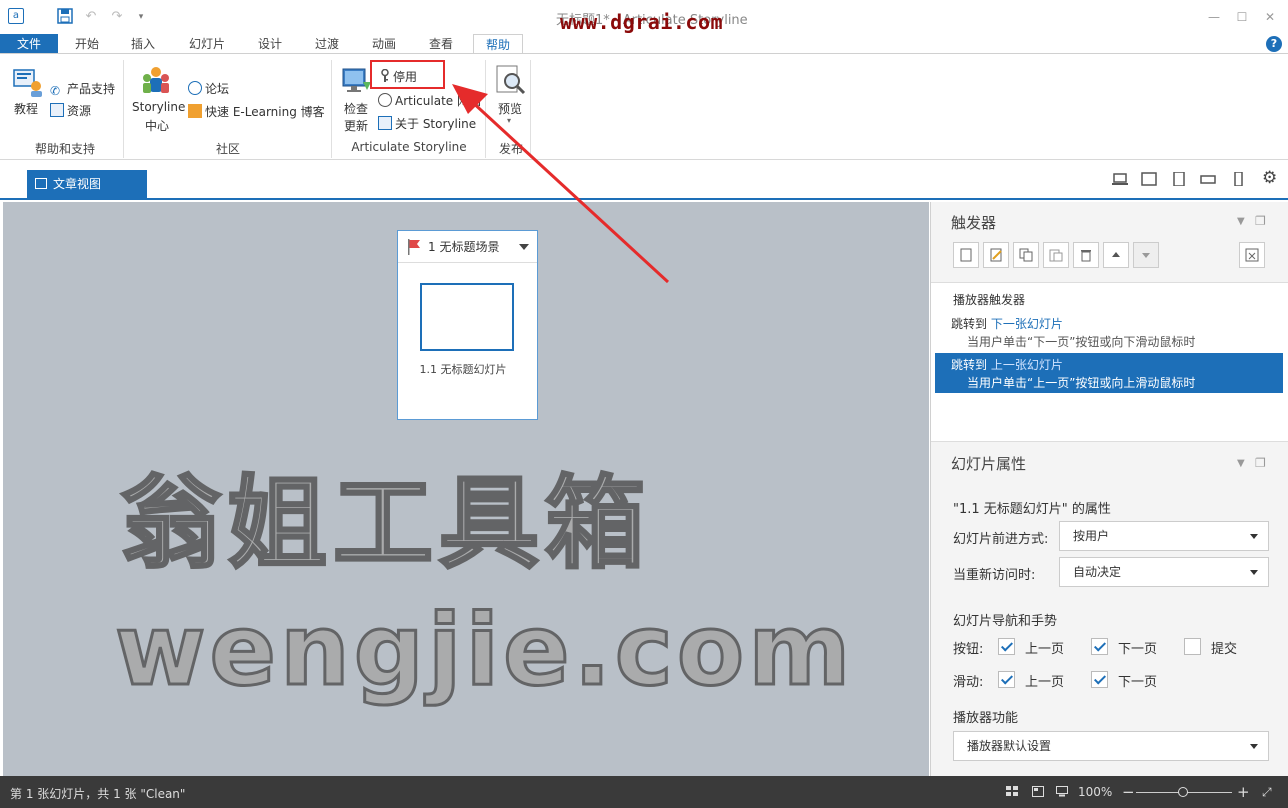  What do you see at coordinates (966, 255) in the screenshot?
I see `new-trigger-button` at bounding box center [966, 255].